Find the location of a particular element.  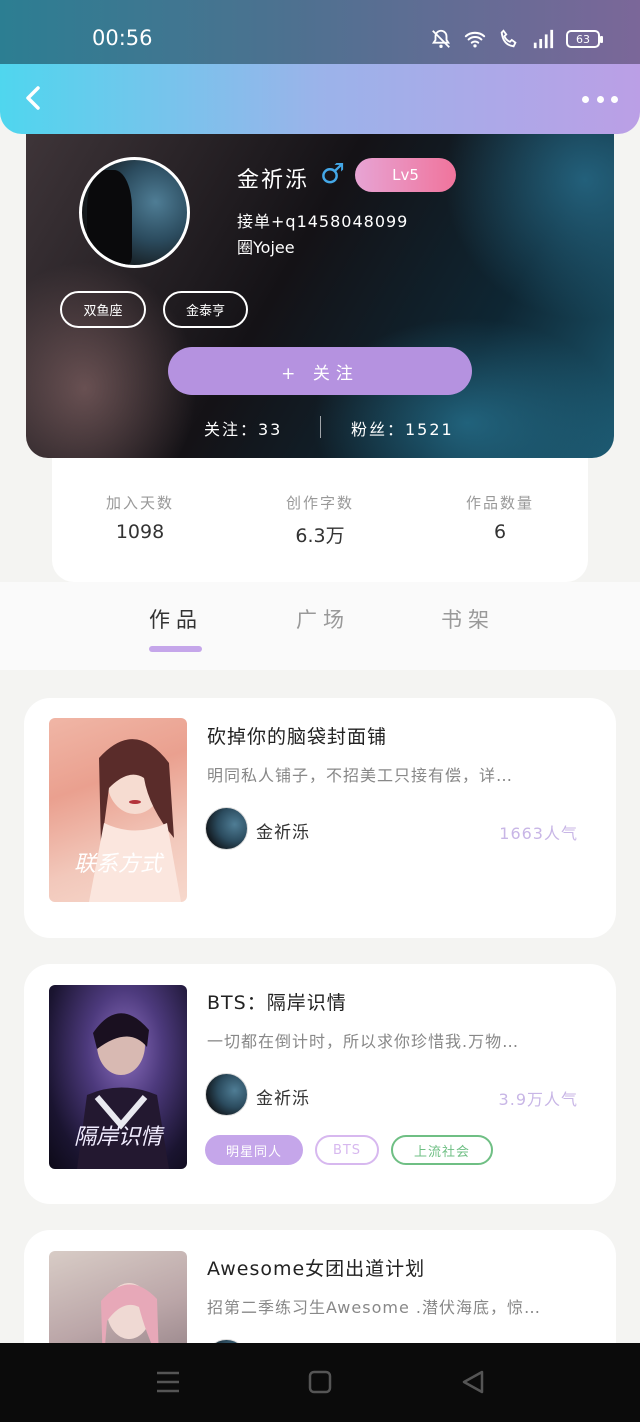

fans-count: 粉丝：1521 is located at coordinates (402, 428).